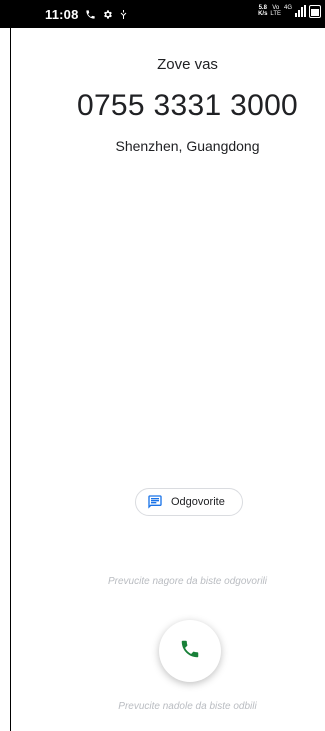 The width and height of the screenshot is (325, 731). Describe the element at coordinates (315, 11) in the screenshot. I see `battery-icon` at that location.